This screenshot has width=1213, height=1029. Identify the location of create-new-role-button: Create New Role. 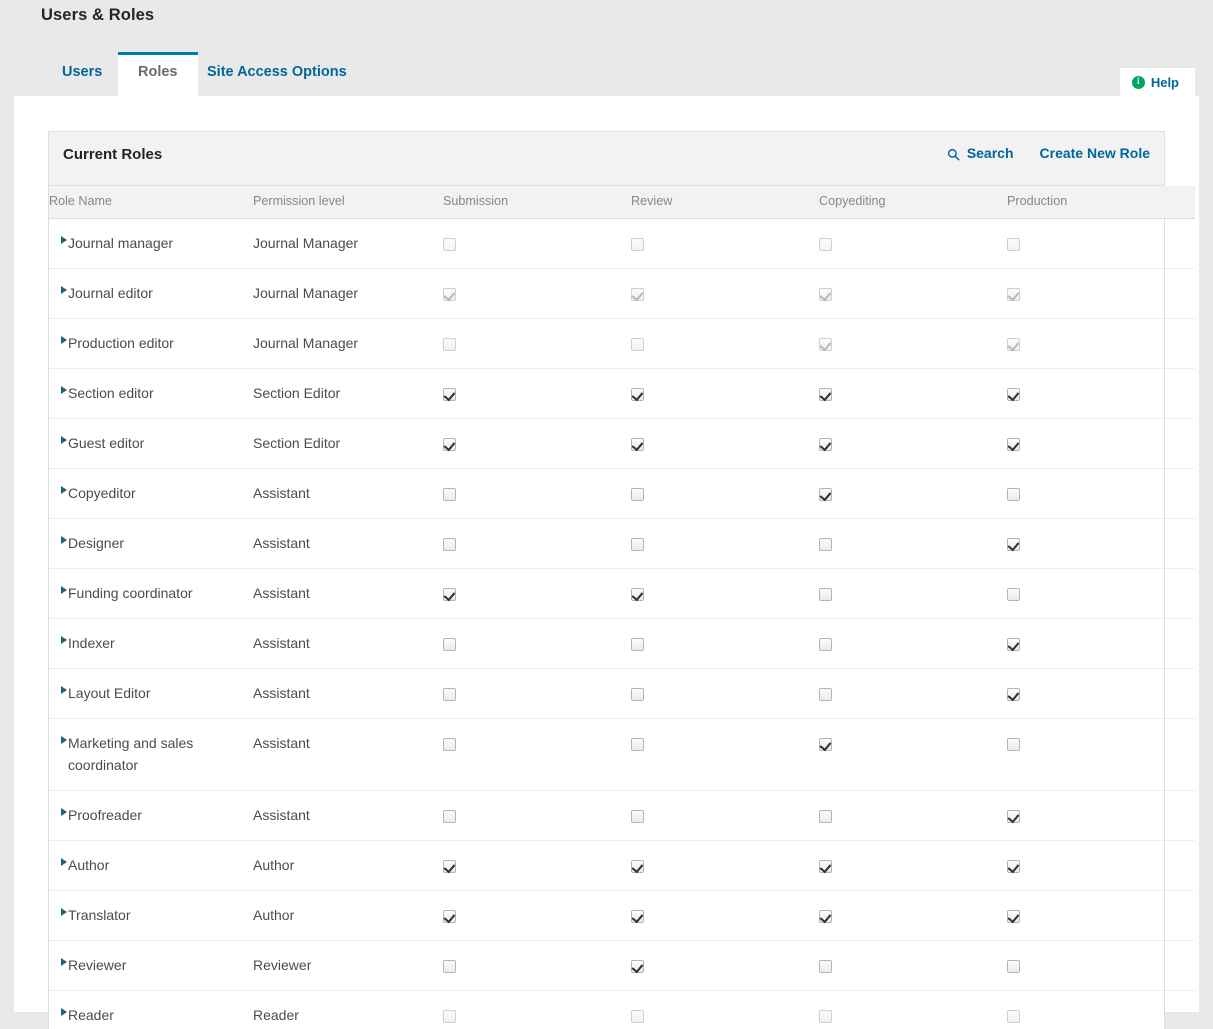
(1095, 153).